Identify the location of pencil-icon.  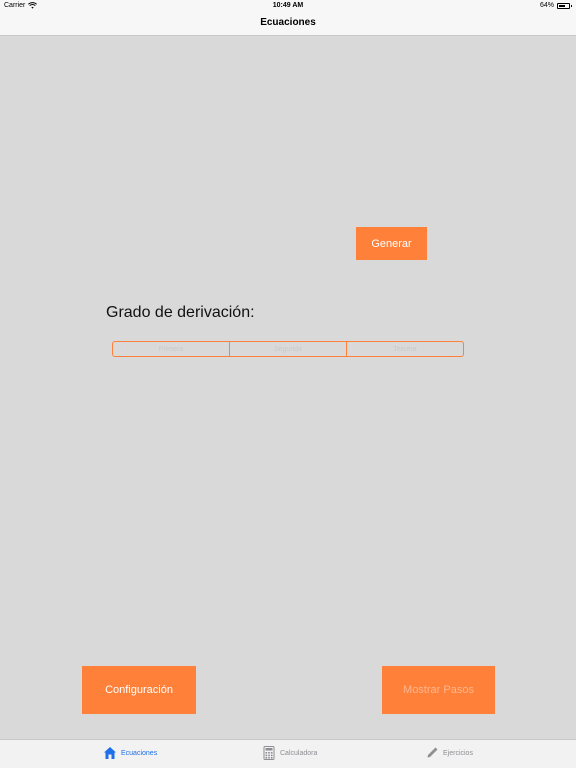
(432, 752).